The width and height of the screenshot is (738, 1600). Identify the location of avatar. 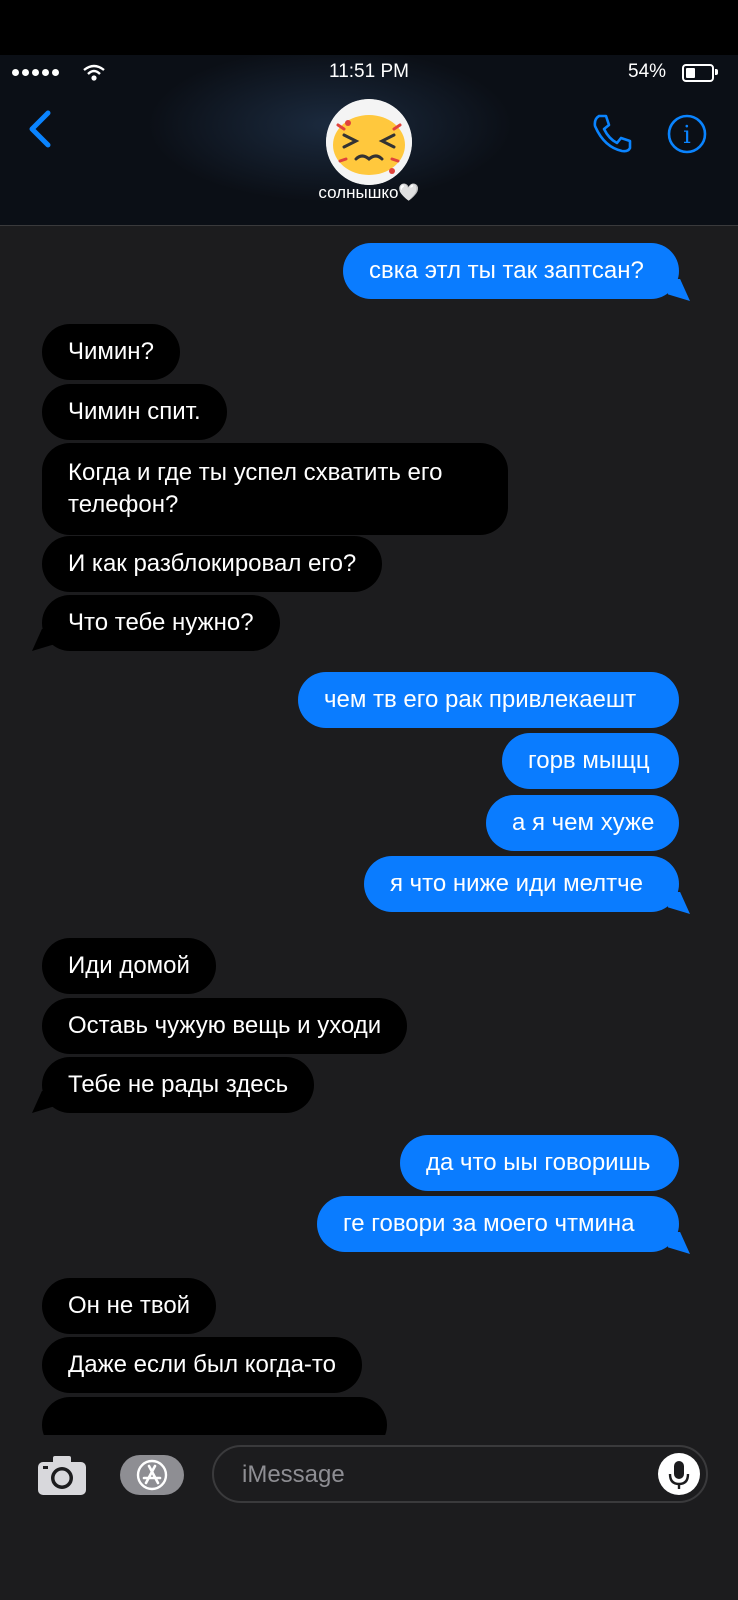
(369, 142).